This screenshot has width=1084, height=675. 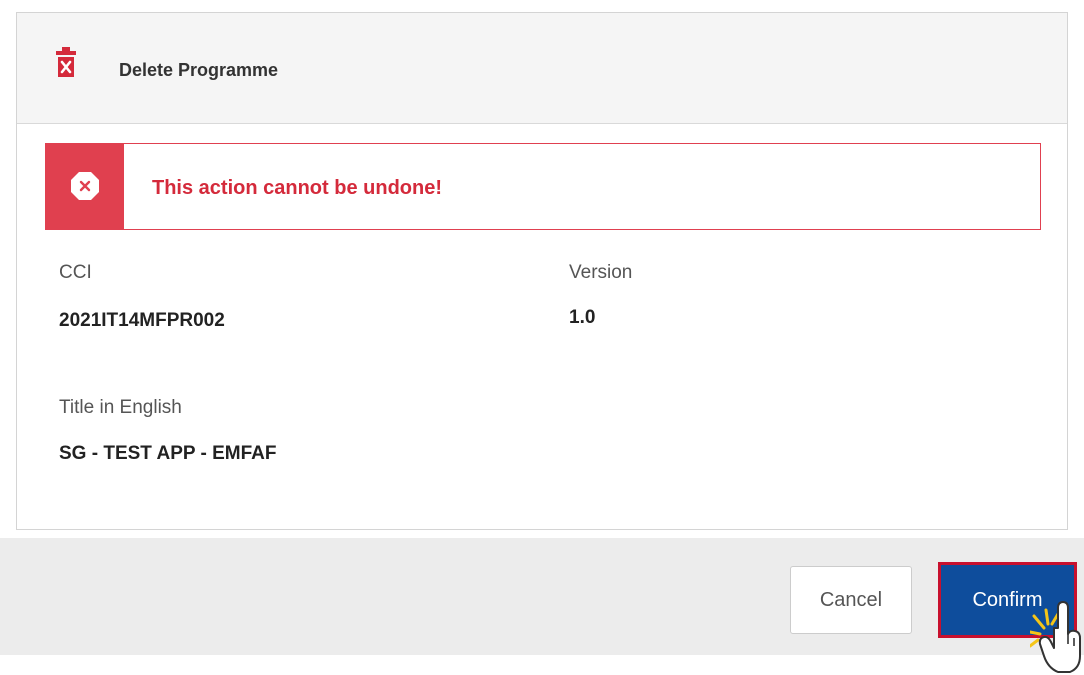 I want to click on alert-message: This action cannot be undone!, so click(x=297, y=188).